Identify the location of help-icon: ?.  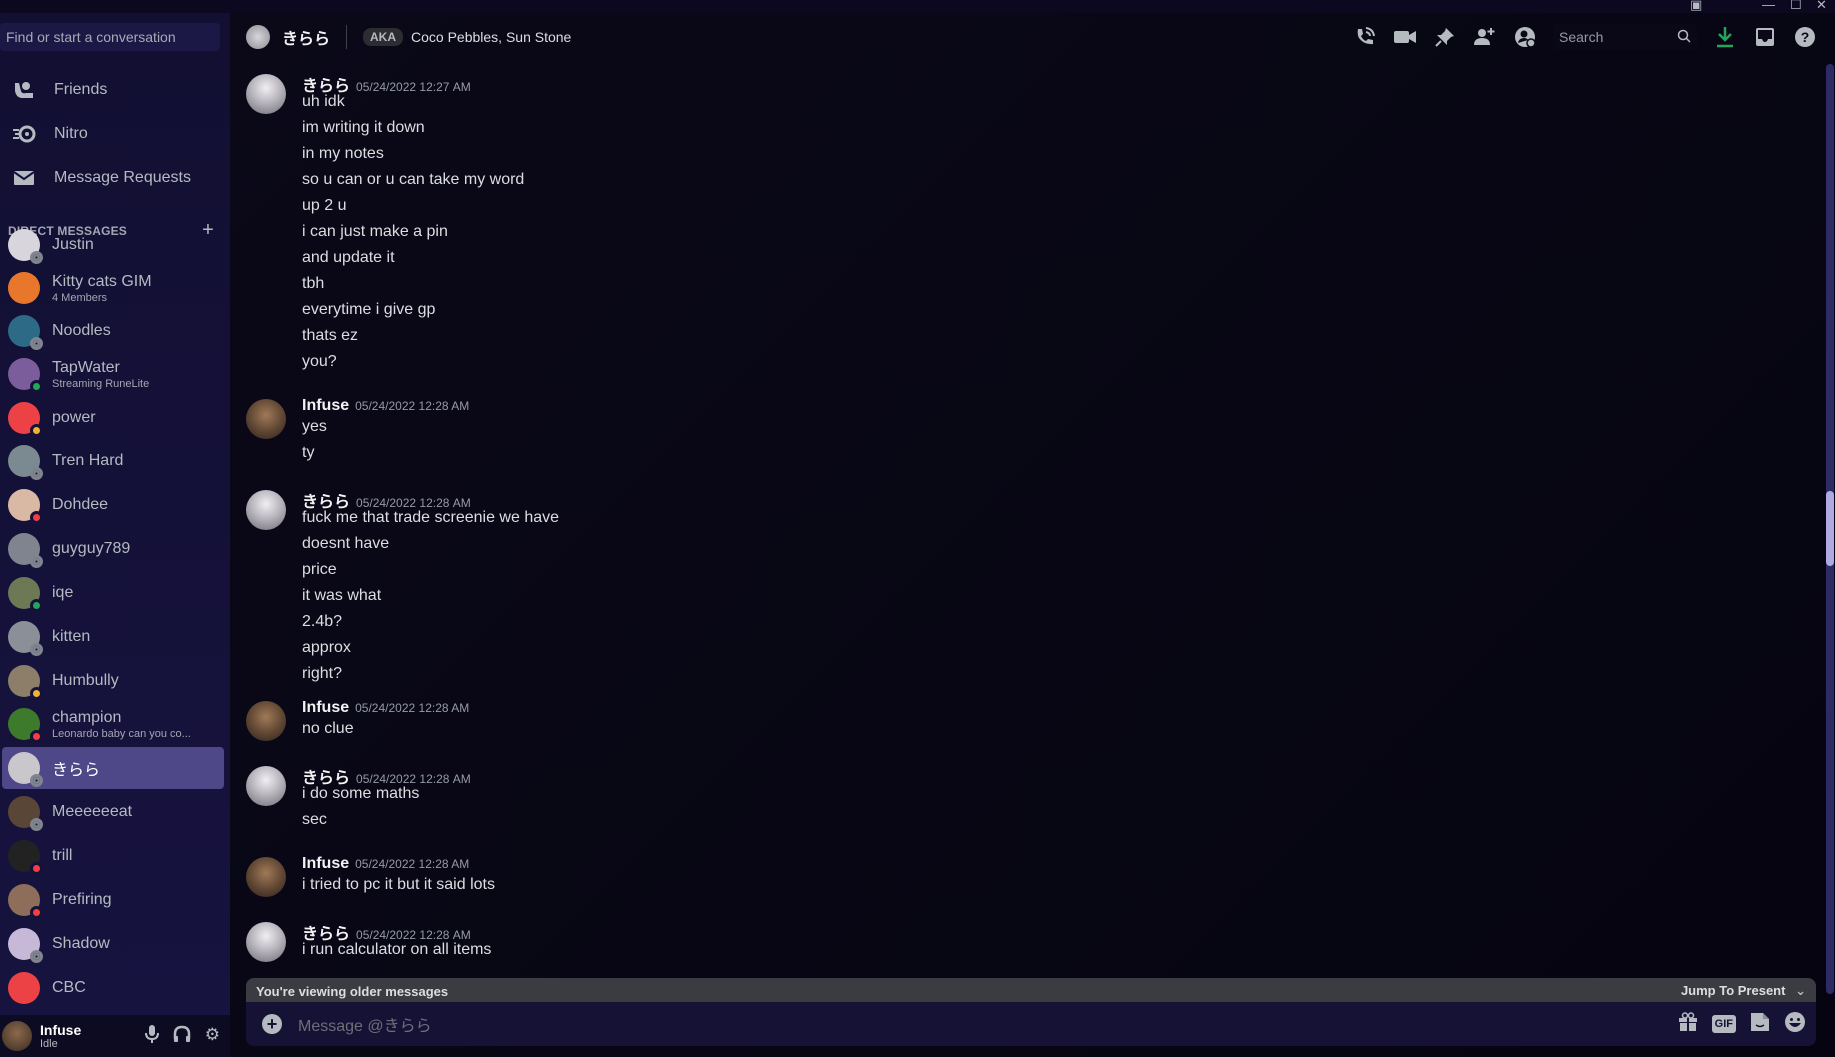
(1805, 37).